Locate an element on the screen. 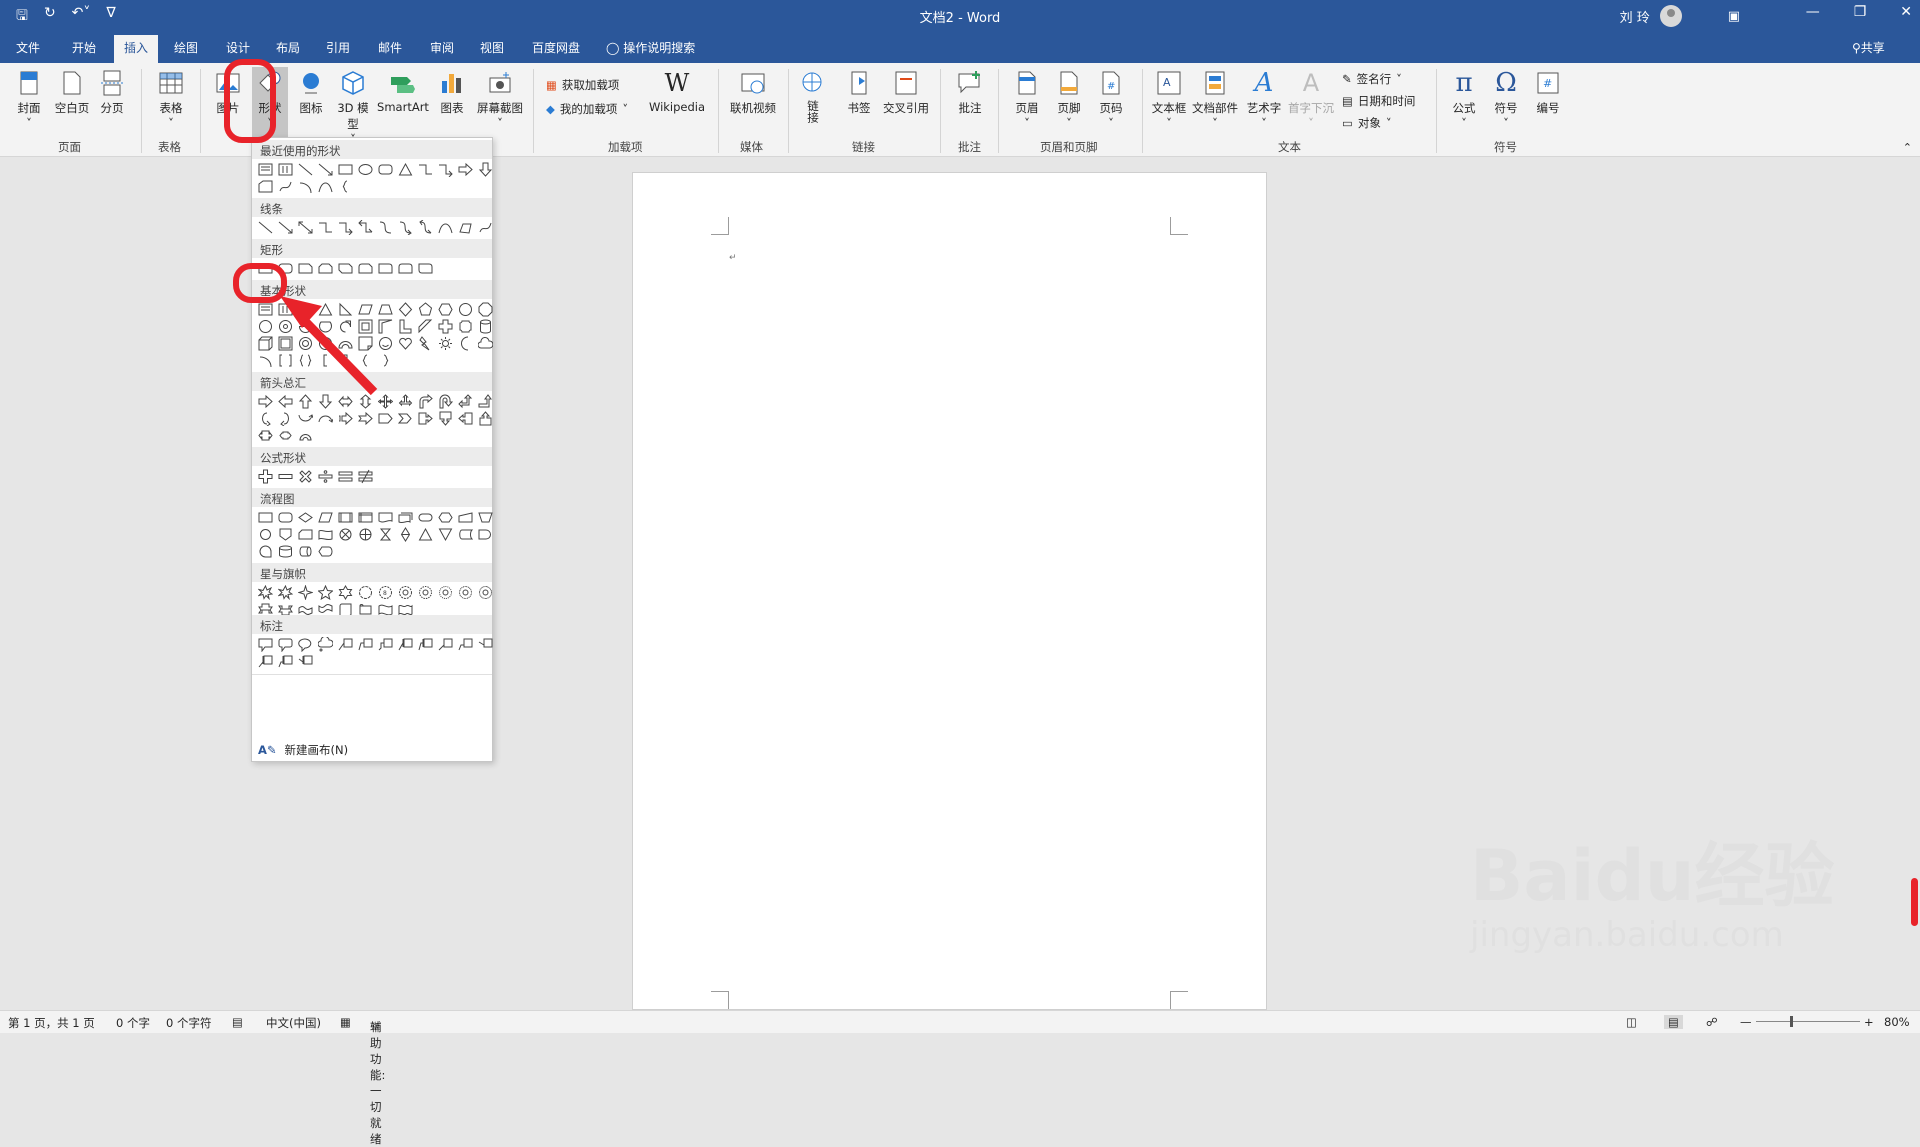  zoom-slider-thumb is located at coordinates (1791, 1021).